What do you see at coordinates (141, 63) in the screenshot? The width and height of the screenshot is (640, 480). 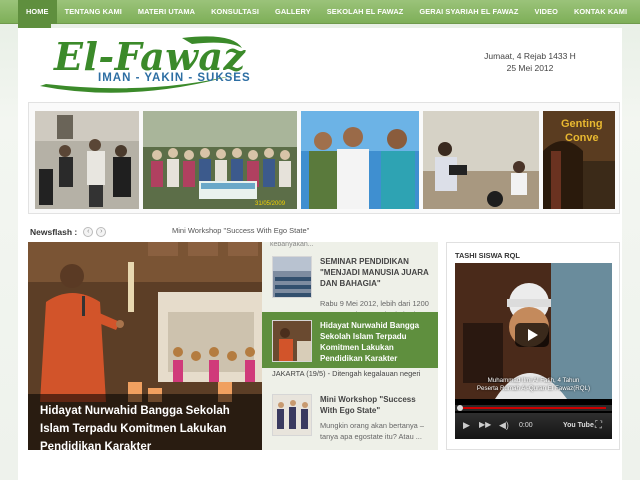 I see `site-logo: El-Fawaz IMAN - YAKIN - SUKSES` at bounding box center [141, 63].